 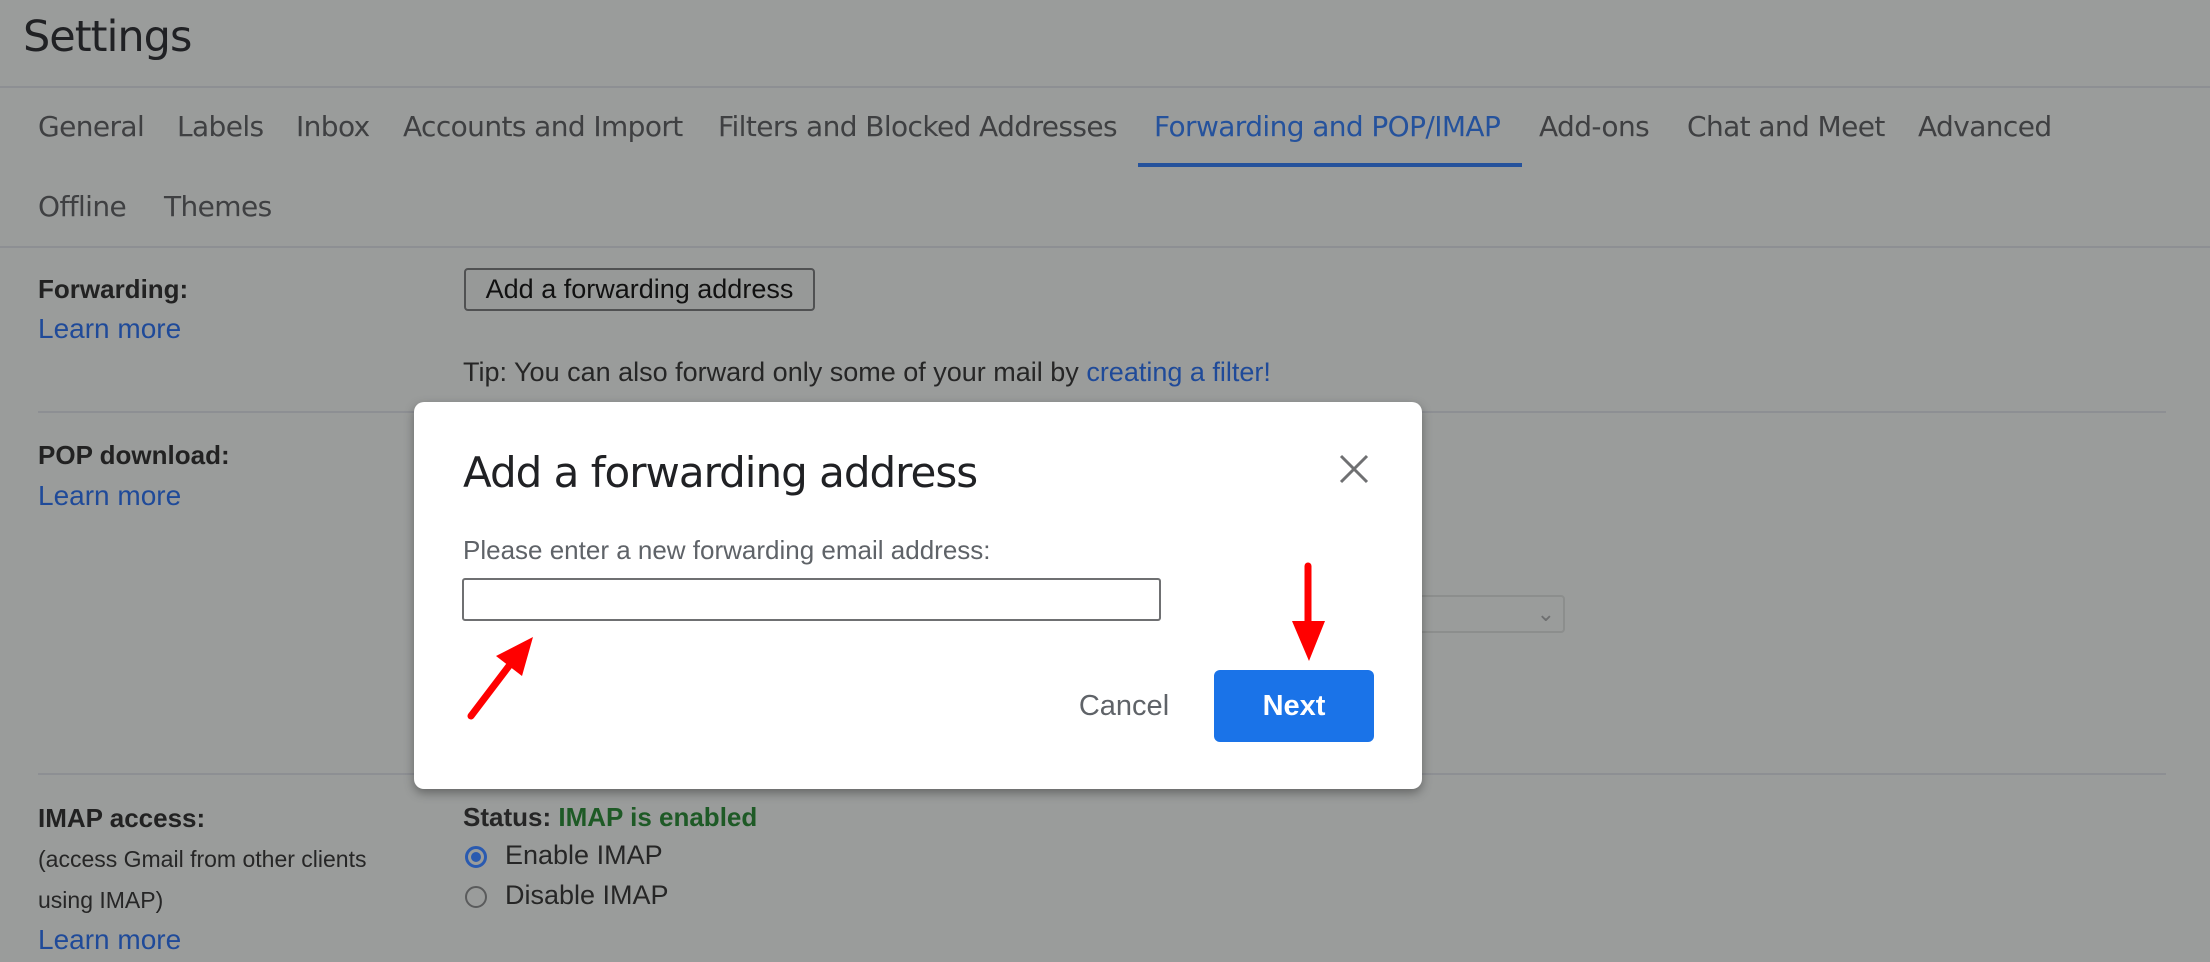 What do you see at coordinates (220, 126) in the screenshot?
I see `tab-labels: Labels` at bounding box center [220, 126].